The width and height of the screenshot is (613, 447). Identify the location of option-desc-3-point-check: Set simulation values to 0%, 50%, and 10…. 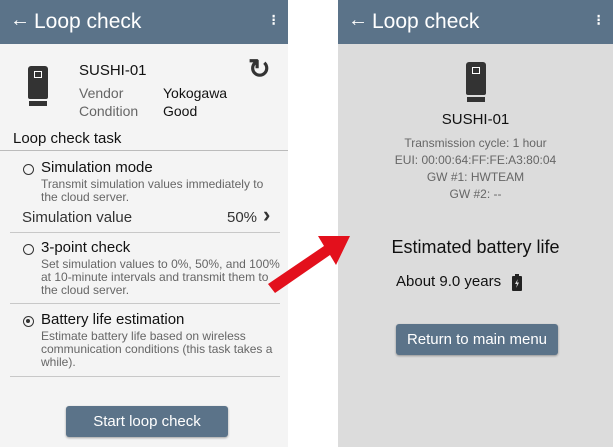
(160, 277).